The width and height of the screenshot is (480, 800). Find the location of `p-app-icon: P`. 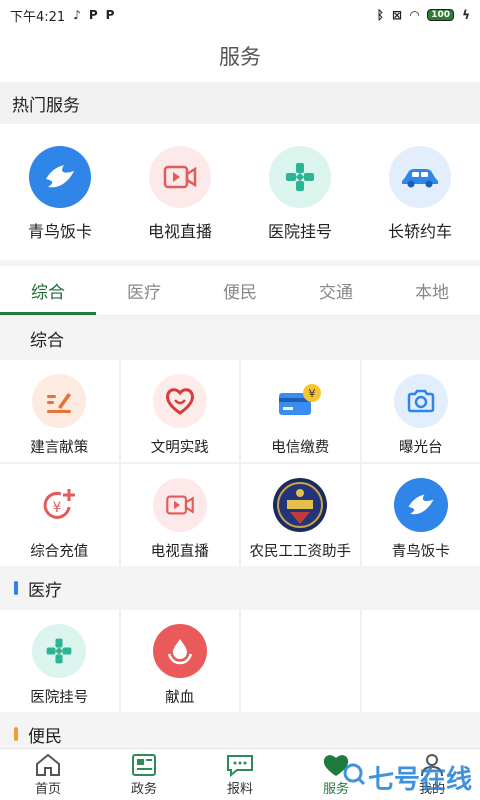

p-app-icon: P is located at coordinates (93, 15).